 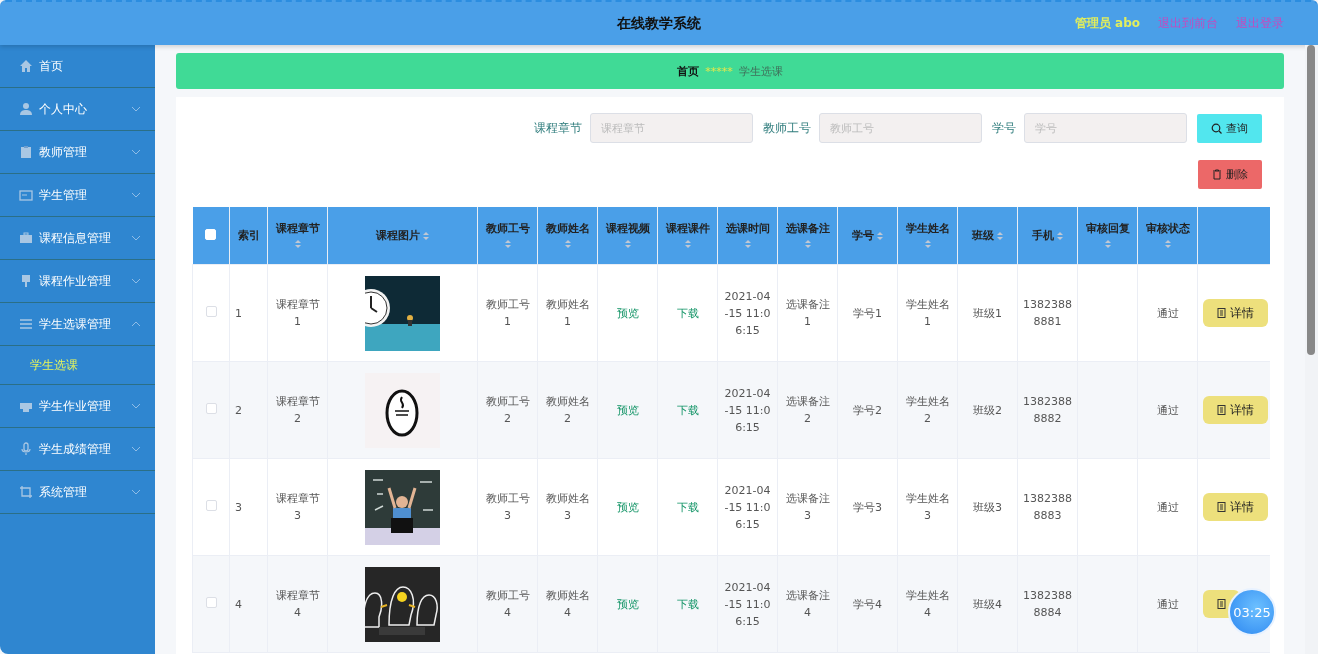 What do you see at coordinates (807, 313) in the screenshot?
I see `table-cell: 选课备注1` at bounding box center [807, 313].